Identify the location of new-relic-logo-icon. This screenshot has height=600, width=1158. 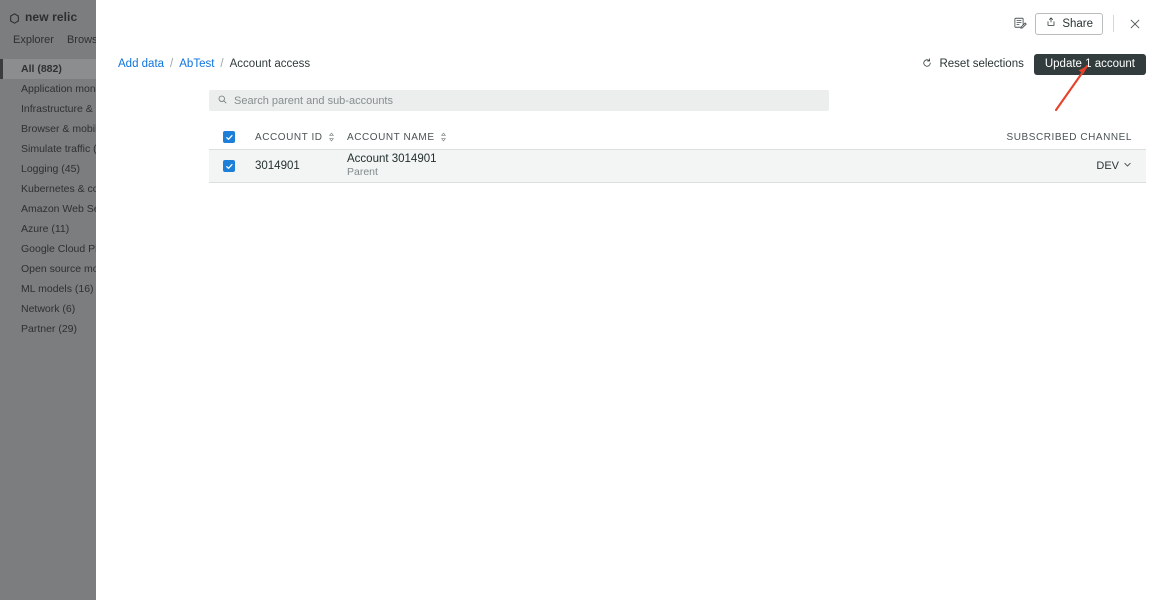
(14, 17).